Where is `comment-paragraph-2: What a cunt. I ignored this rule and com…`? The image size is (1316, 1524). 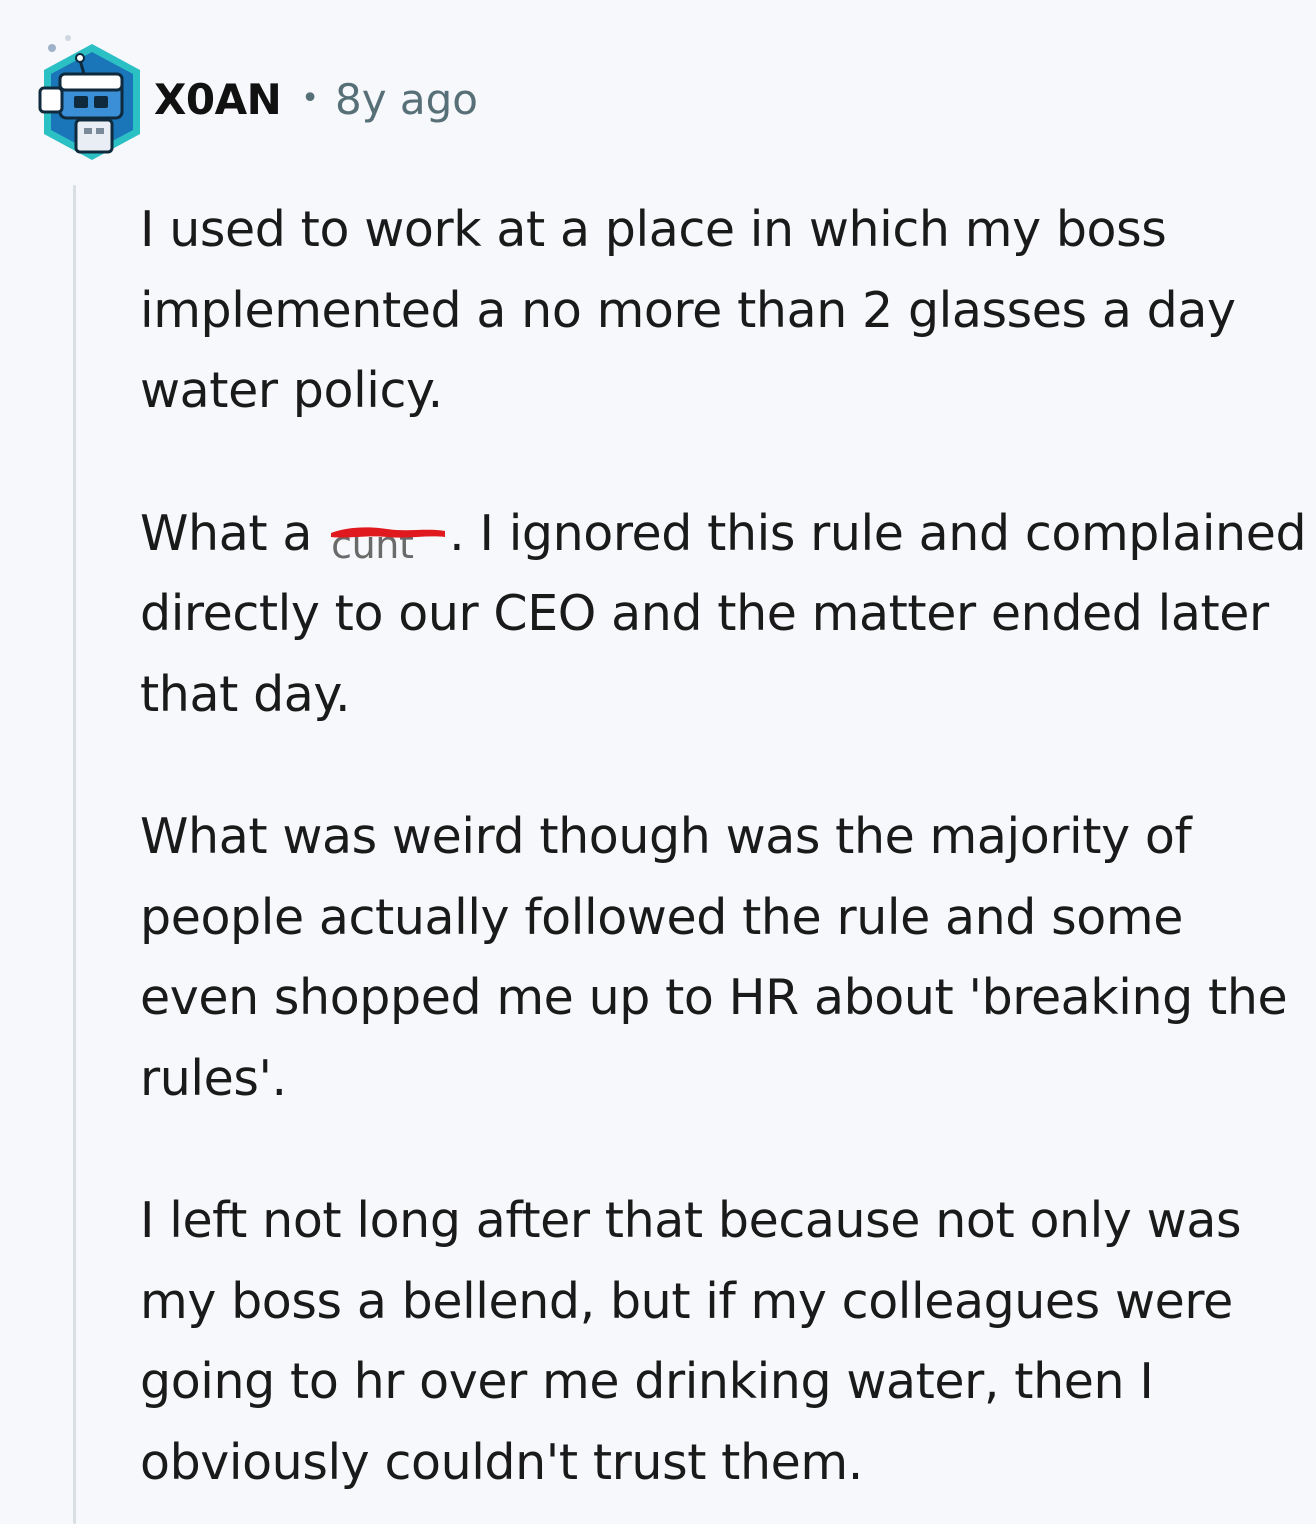 comment-paragraph-2: What a cunt. I ignored this rule and com… is located at coordinates (725, 615).